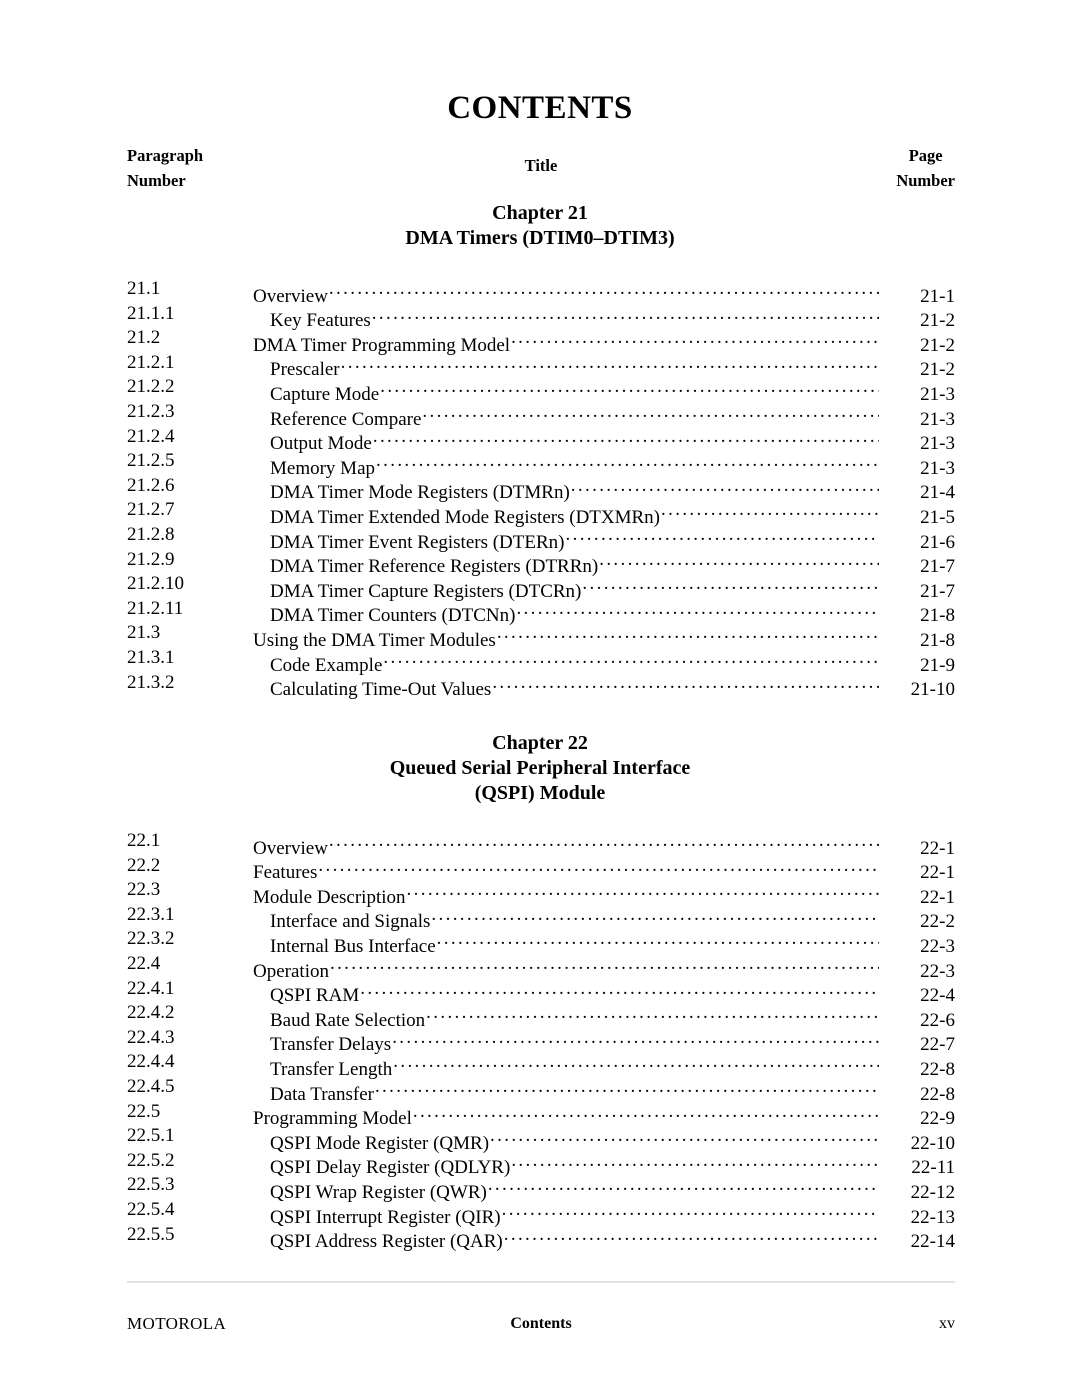 Image resolution: width=1080 pixels, height=1397 pixels. Describe the element at coordinates (151, 362) in the screenshot. I see `toc-entry-number: 21.2.1` at that location.